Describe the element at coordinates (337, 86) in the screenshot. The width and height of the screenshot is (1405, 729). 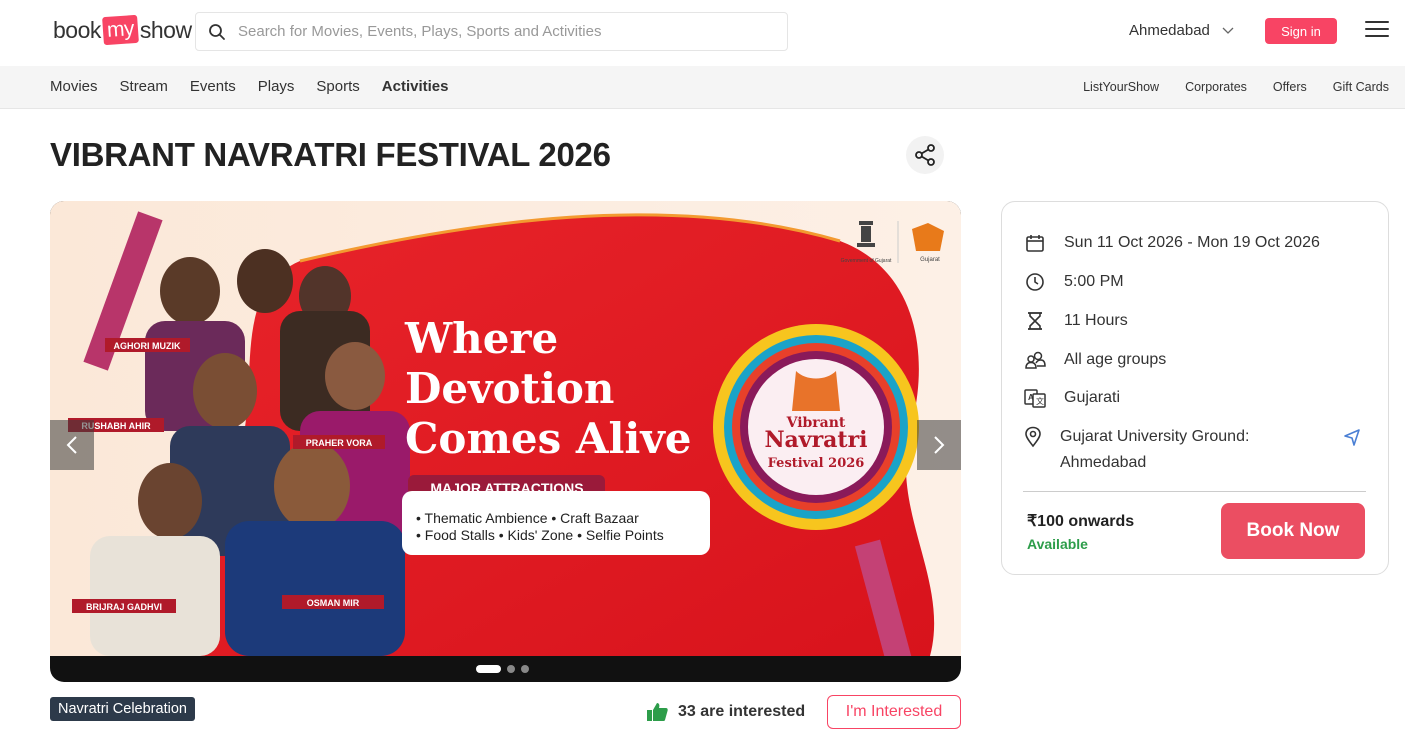
I see `nav-item-sports: Sports` at that location.